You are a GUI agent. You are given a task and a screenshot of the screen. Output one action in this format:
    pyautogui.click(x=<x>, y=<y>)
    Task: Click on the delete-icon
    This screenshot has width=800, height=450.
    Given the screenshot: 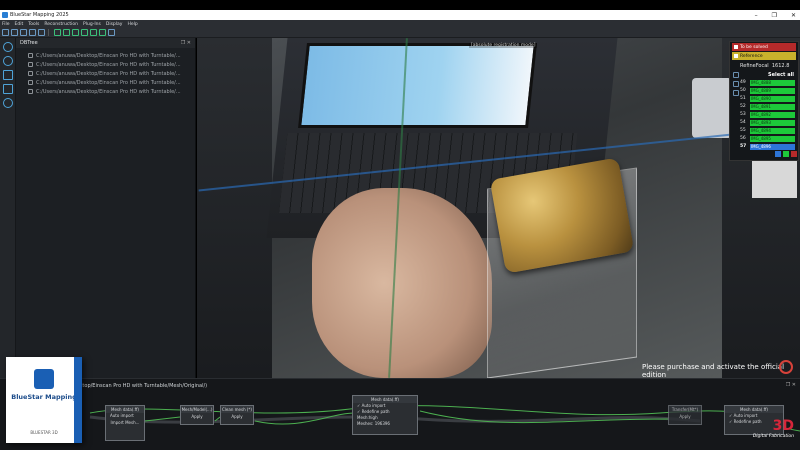 What is the action you would take?
    pyautogui.click(x=794, y=154)
    